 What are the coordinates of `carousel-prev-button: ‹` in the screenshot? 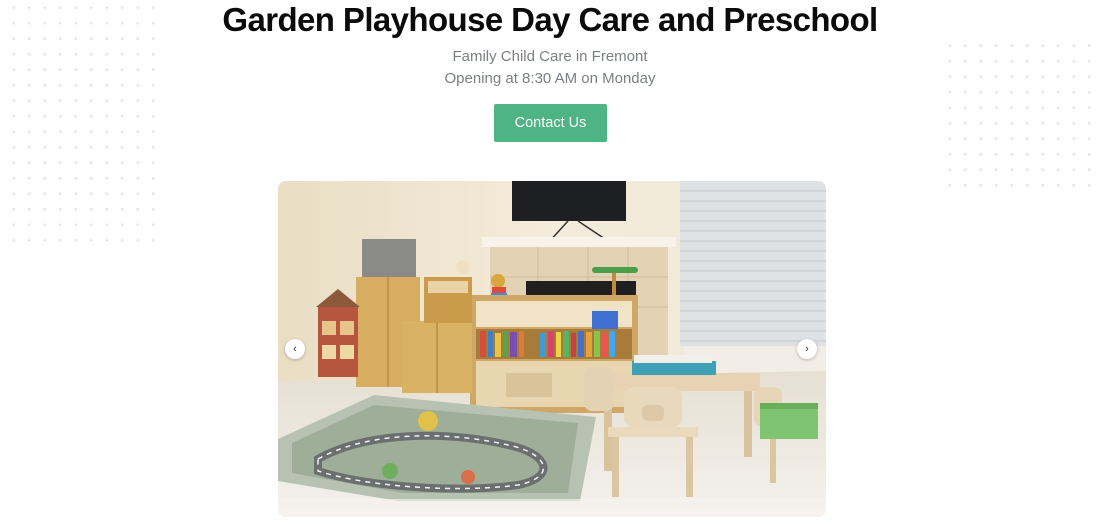 It's located at (295, 349).